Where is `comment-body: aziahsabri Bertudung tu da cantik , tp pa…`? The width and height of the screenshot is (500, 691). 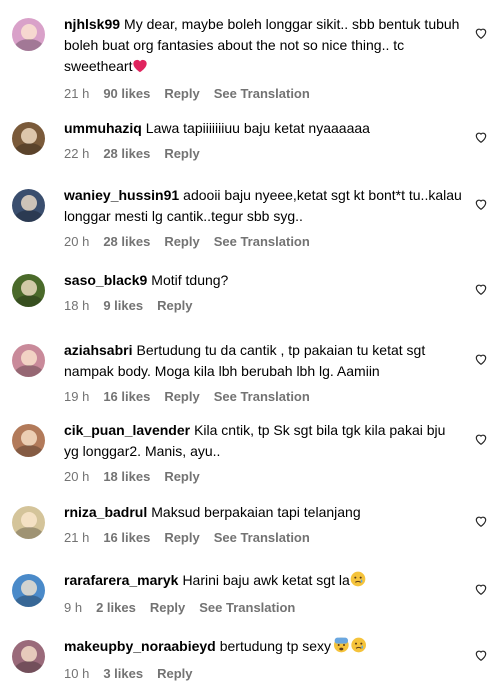 comment-body: aziahsabri Bertudung tu da cantik , tp pa… is located at coordinates (264, 373).